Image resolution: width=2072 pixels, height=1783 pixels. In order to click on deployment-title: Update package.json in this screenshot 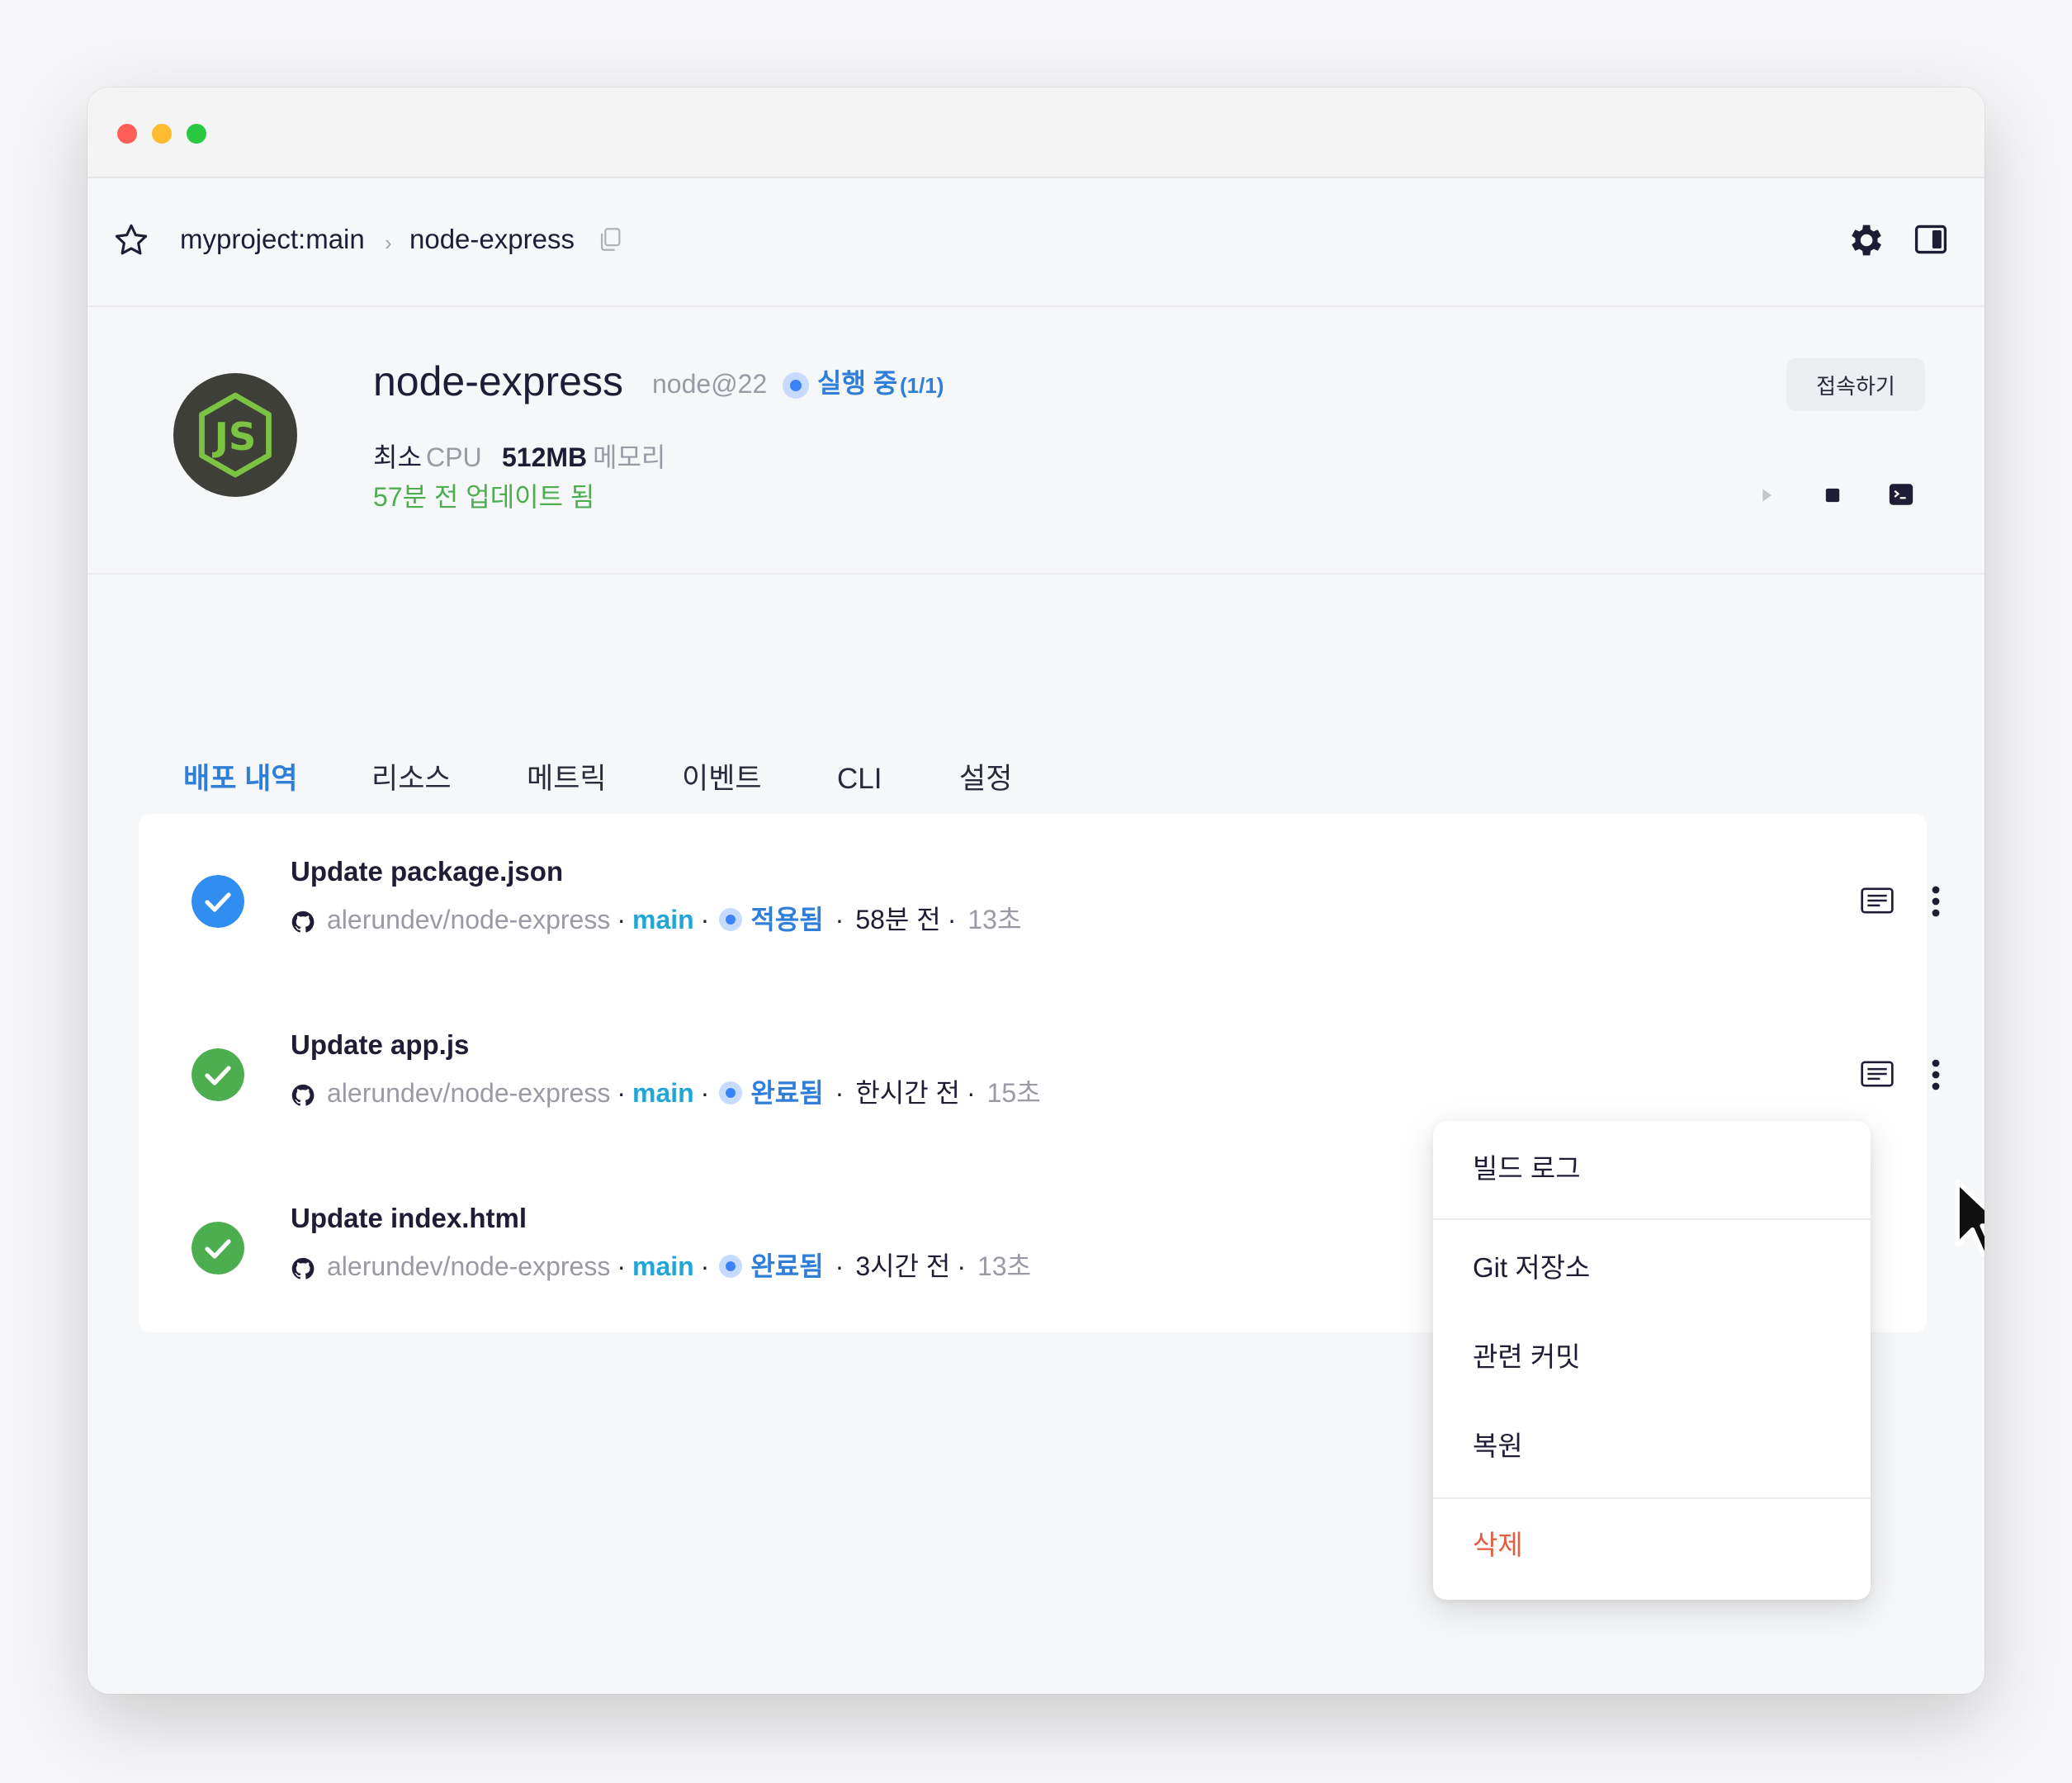, I will do `click(428, 872)`.